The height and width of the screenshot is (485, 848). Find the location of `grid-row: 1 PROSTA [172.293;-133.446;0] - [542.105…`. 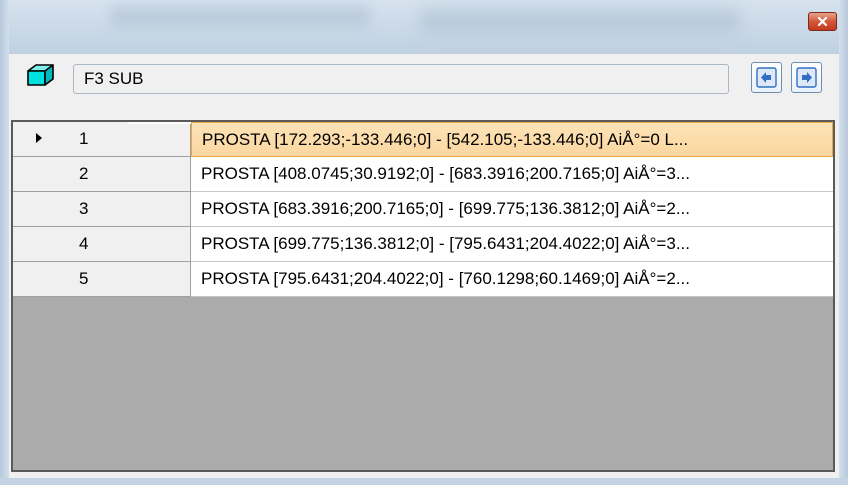

grid-row: 1 PROSTA [172.293;-133.446;0] - [542.105… is located at coordinates (423, 139).